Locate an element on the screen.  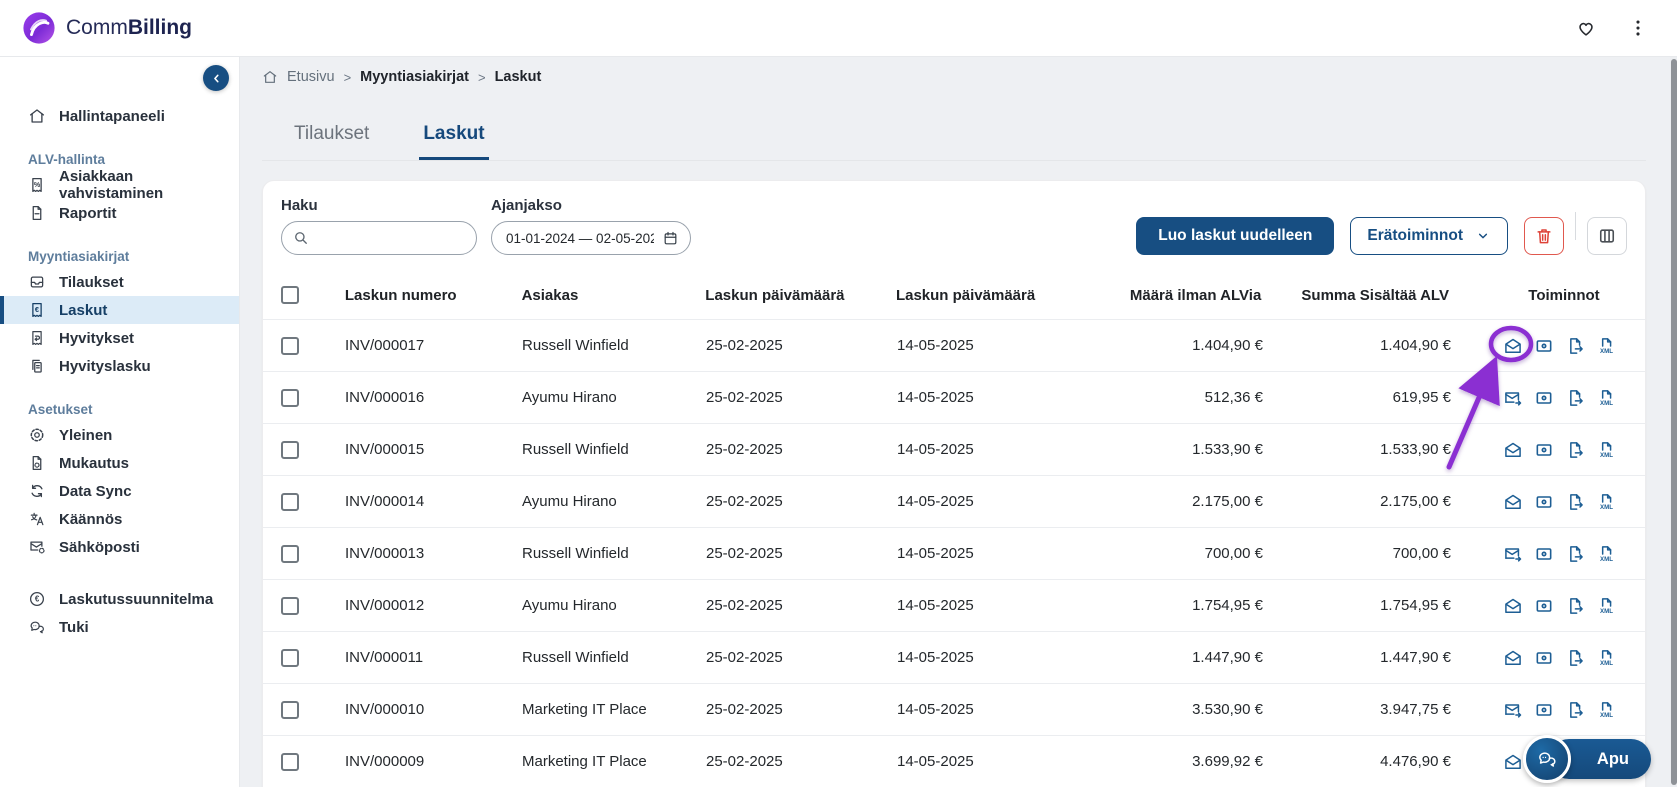
header-amount-incl-vat: Summa Sisältää ALV is located at coordinates (1355, 295).